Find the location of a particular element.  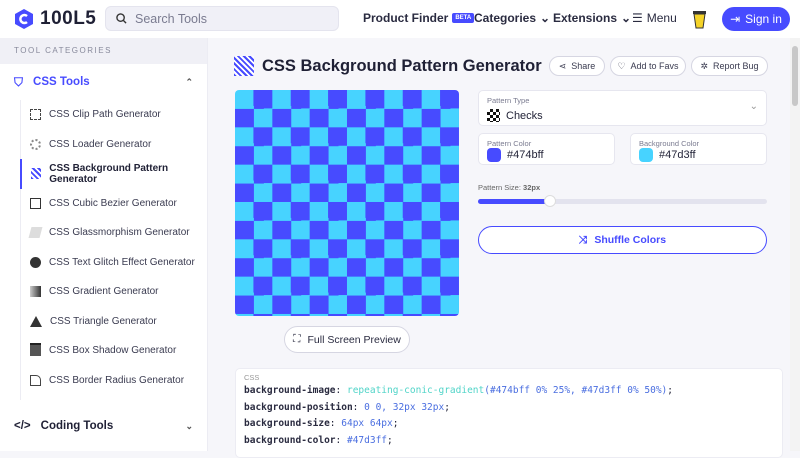

sign-in-icon: ⇥ is located at coordinates (735, 19).